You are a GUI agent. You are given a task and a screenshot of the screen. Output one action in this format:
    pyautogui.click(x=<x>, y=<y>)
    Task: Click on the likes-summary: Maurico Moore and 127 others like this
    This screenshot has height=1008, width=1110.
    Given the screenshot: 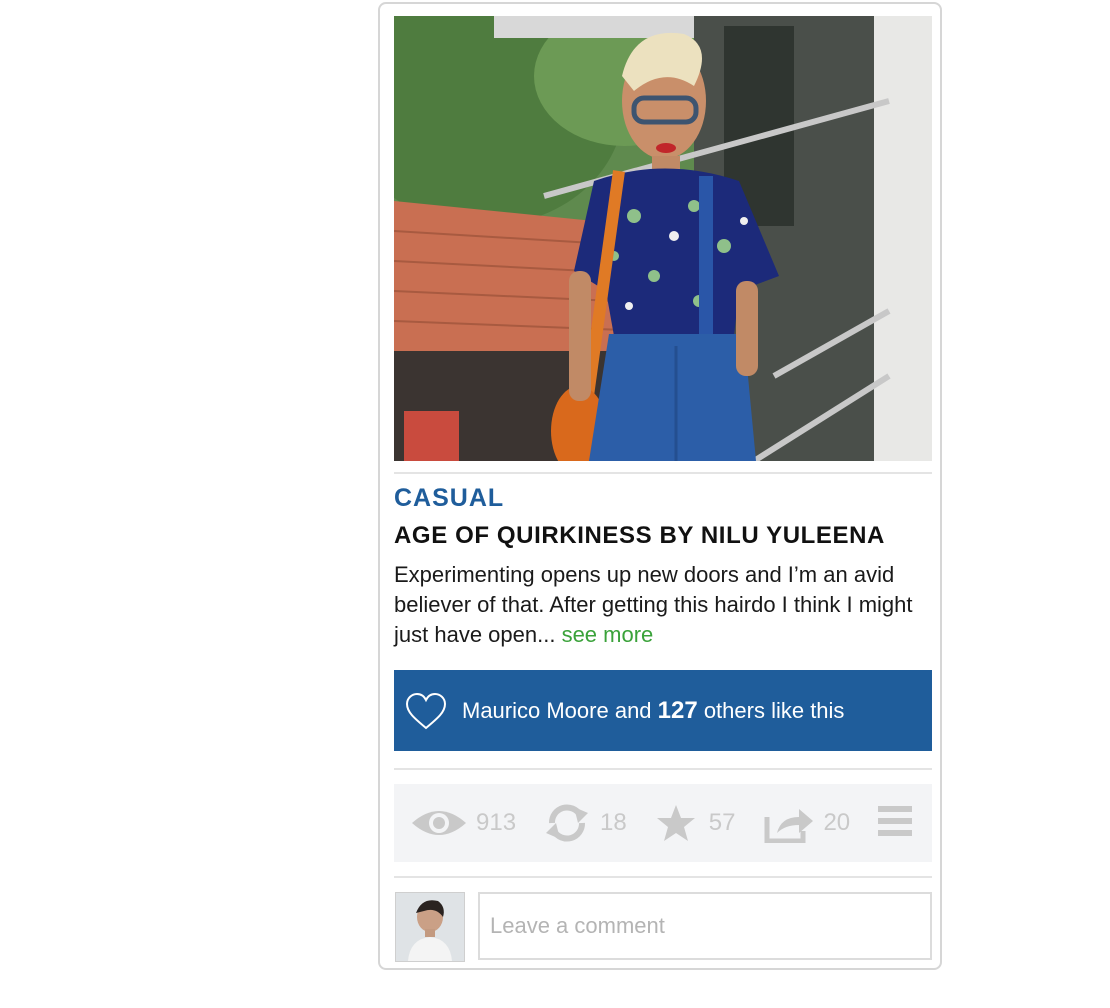 What is the action you would take?
    pyautogui.click(x=653, y=711)
    